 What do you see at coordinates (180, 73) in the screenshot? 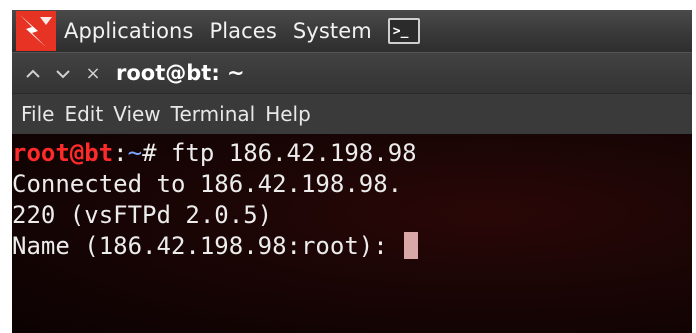
I see `window-title: root@bt: ~` at bounding box center [180, 73].